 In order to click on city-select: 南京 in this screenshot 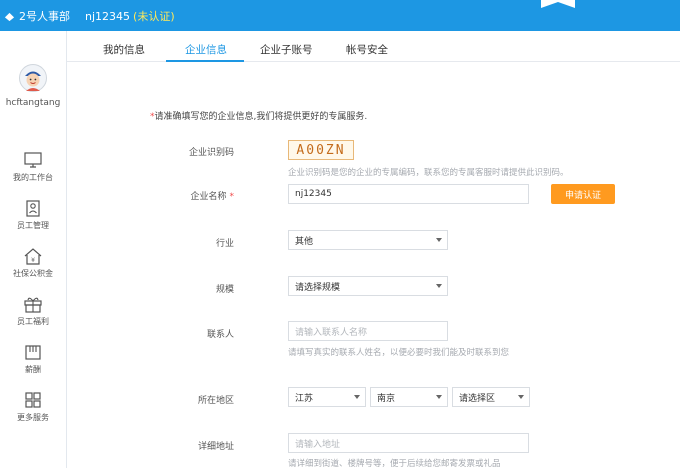, I will do `click(409, 397)`.